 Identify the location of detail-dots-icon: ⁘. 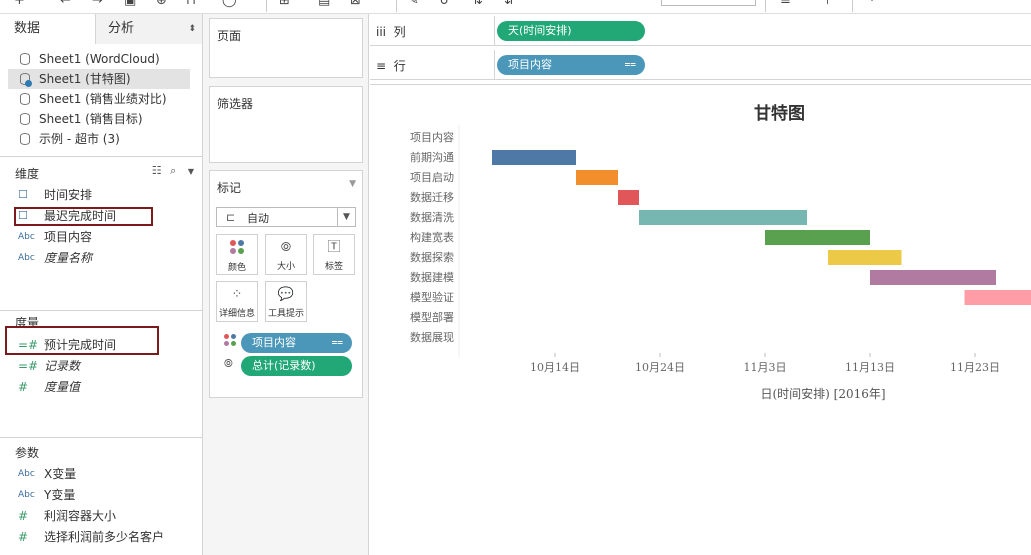
(237, 294).